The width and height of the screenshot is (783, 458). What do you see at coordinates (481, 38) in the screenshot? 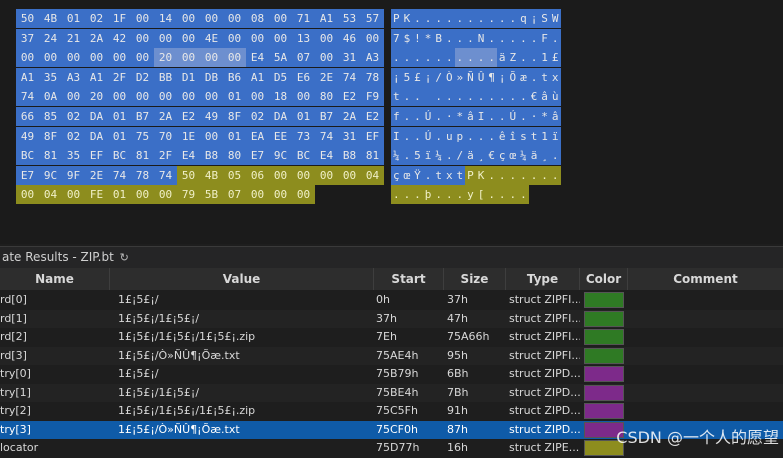
I see `ascii-char: N` at bounding box center [481, 38].